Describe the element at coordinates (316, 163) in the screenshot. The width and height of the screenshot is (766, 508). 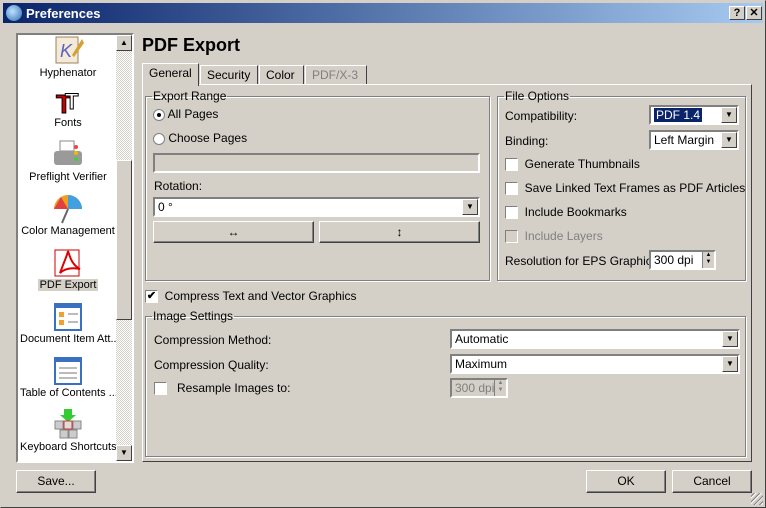
I see `pages-input` at that location.